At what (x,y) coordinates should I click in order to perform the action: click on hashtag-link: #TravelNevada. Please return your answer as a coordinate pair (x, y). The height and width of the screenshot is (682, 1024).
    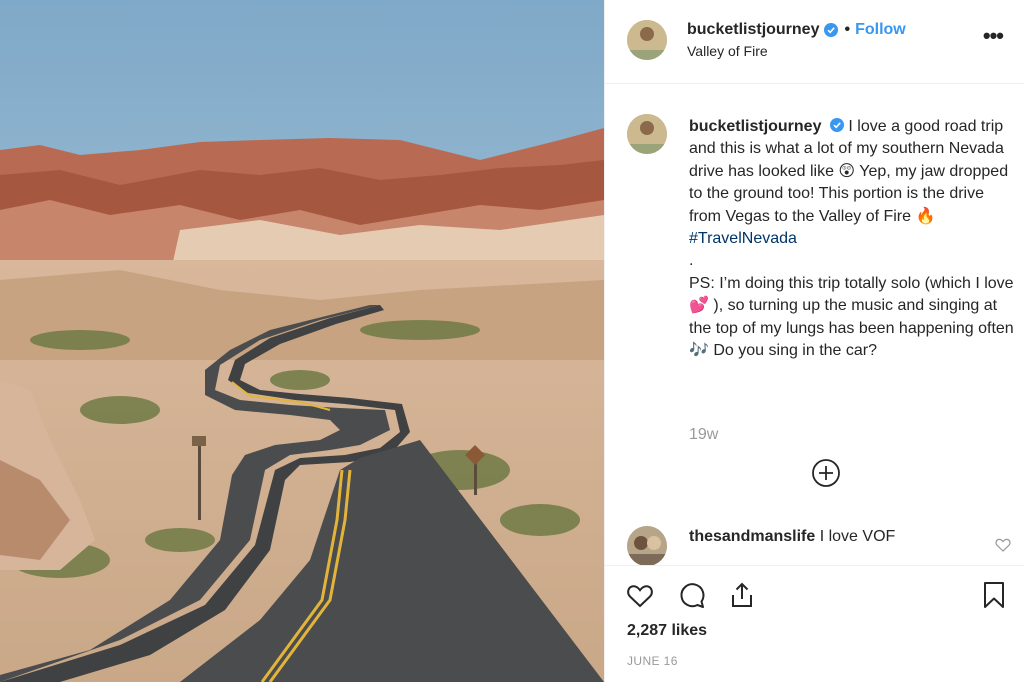
    Looking at the image, I should click on (743, 238).